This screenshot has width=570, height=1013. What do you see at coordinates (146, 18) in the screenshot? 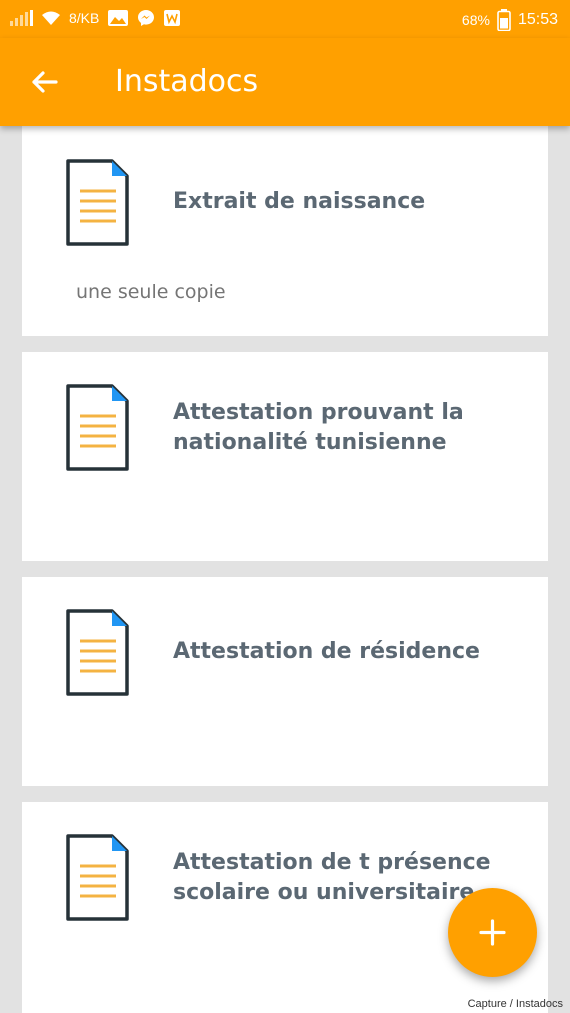
I see `messenger-icon` at bounding box center [146, 18].